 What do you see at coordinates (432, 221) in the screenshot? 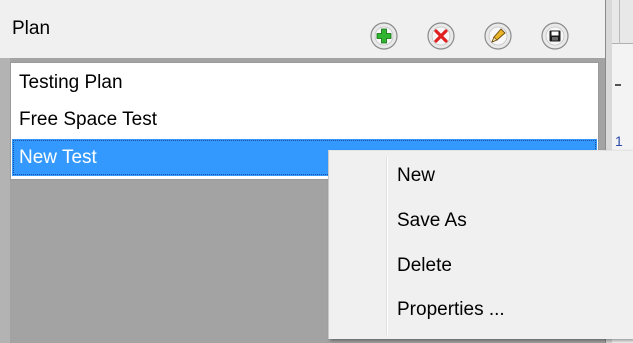
I see `menu-item-save-as: Save As` at bounding box center [432, 221].